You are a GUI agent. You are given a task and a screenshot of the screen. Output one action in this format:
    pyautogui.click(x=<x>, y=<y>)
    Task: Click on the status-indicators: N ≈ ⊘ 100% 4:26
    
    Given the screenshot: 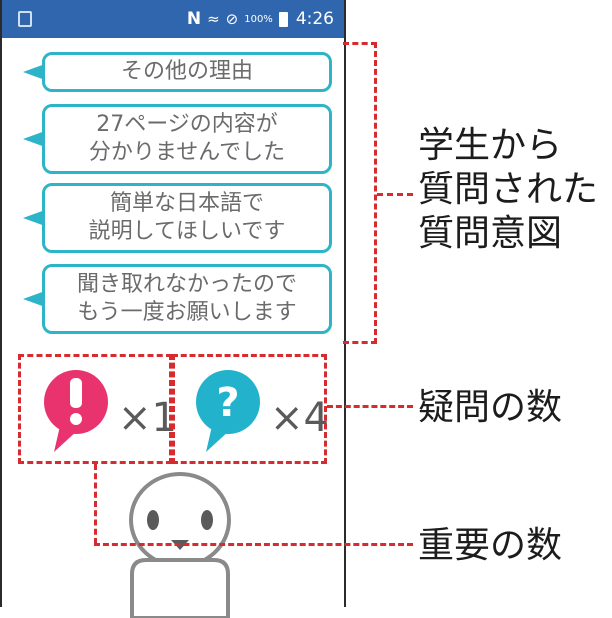 What is the action you would take?
    pyautogui.click(x=260, y=19)
    